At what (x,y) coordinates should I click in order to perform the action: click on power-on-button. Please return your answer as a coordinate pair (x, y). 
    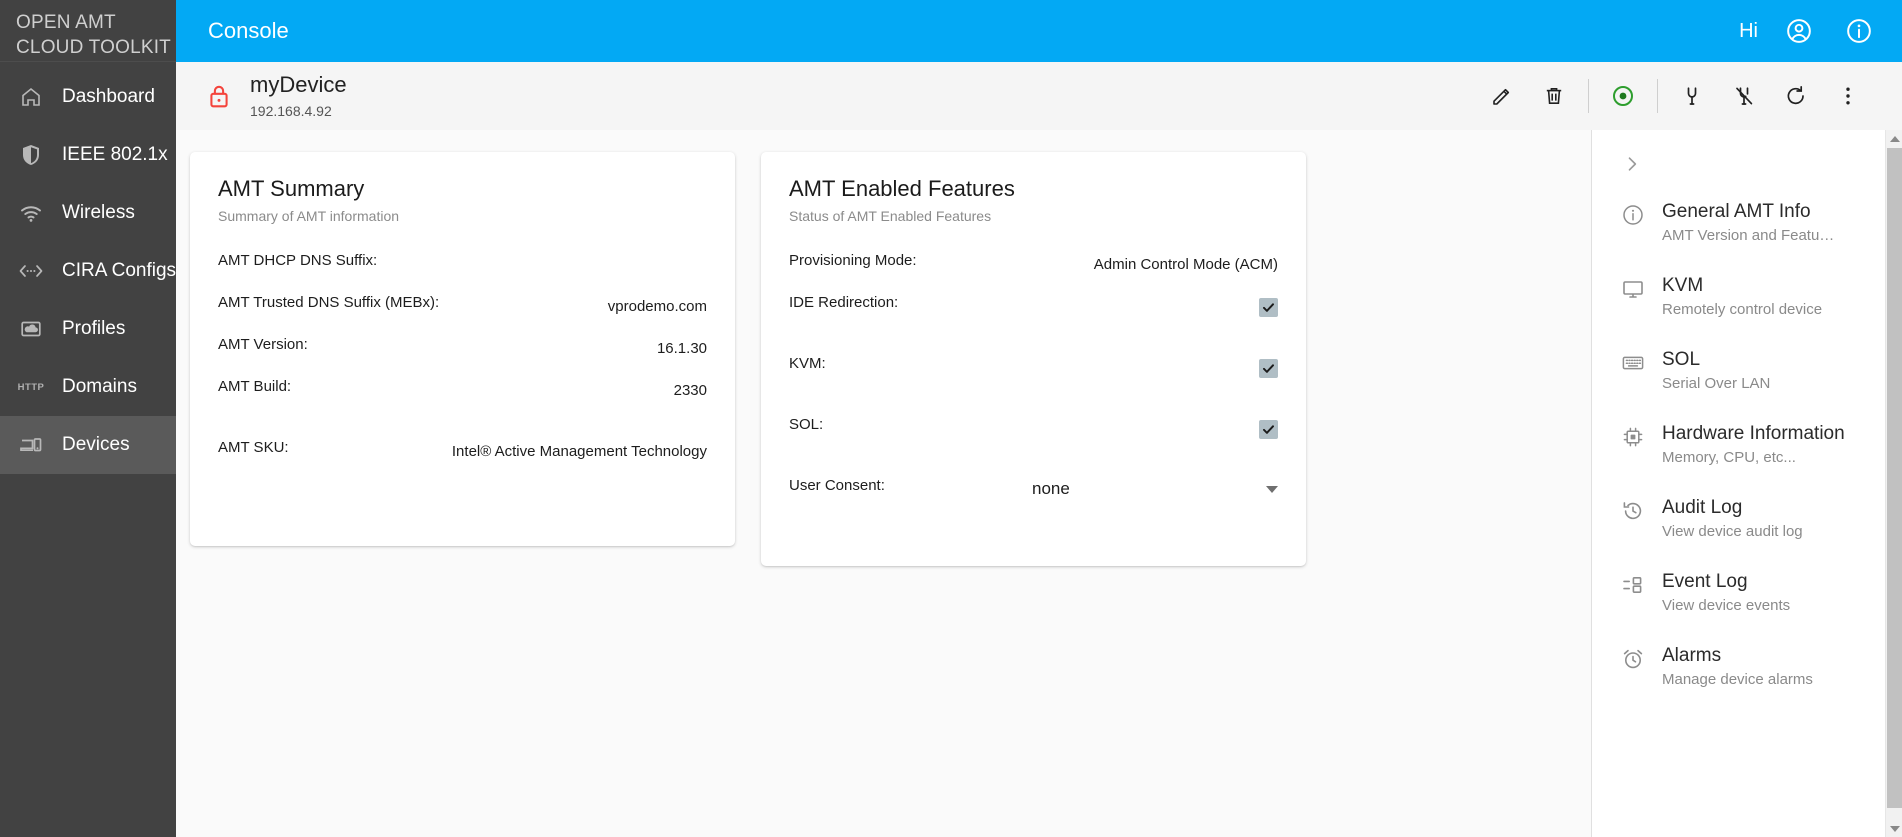
    Looking at the image, I should click on (1692, 96).